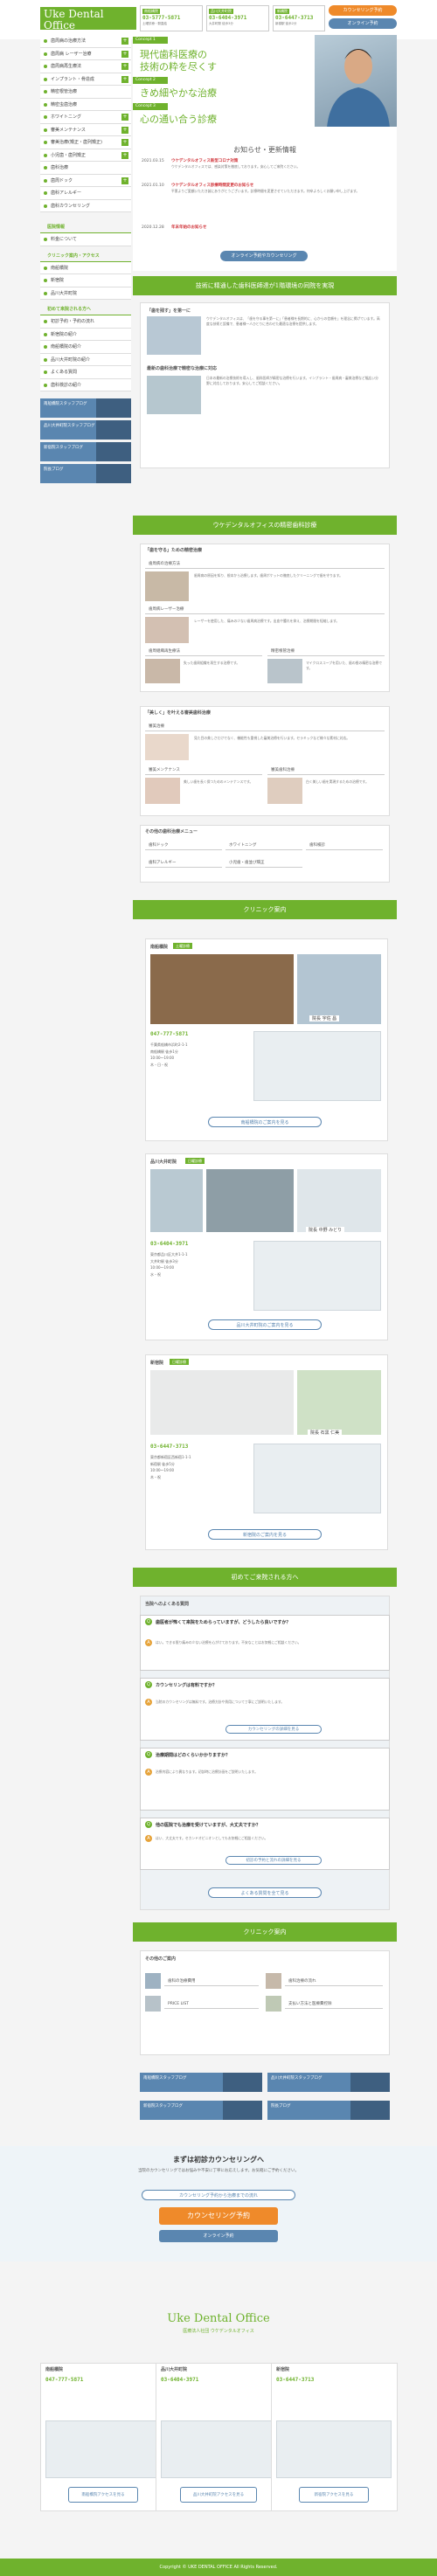 This screenshot has height=2576, width=437. Describe the element at coordinates (212, 1981) in the screenshot. I see `info-link: 歯科の治療費用` at that location.